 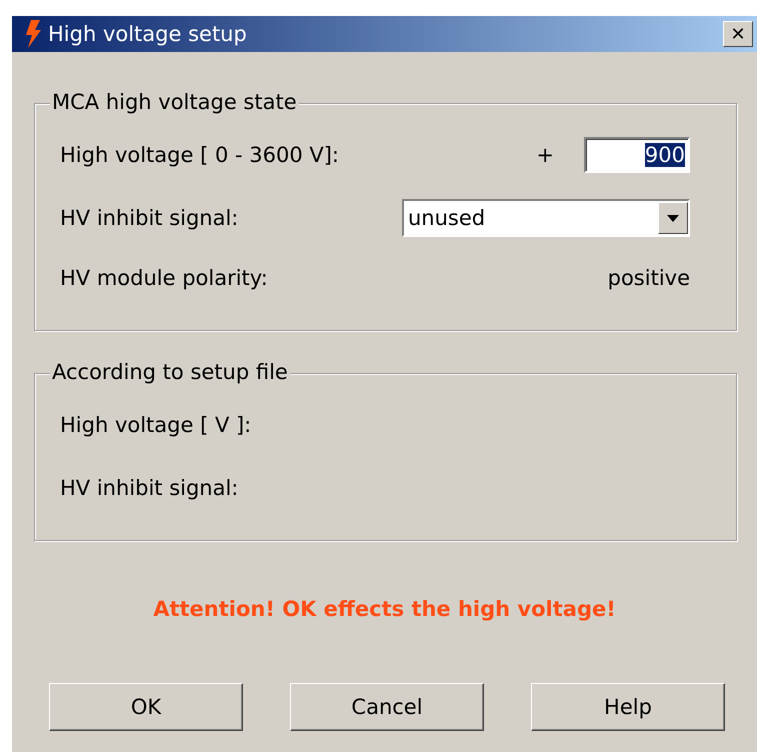 What do you see at coordinates (200, 155) in the screenshot?
I see `field-label: High voltage [ 0 - 3600 V]:` at bounding box center [200, 155].